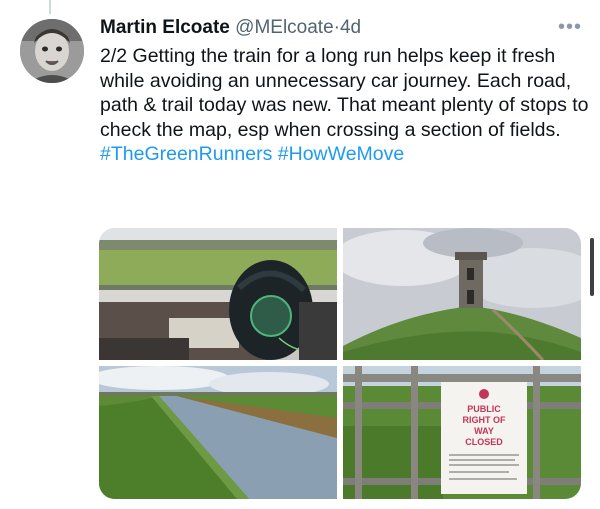 The width and height of the screenshot is (600, 509). What do you see at coordinates (484, 431) in the screenshot?
I see `sign-line: WAY` at bounding box center [484, 431].